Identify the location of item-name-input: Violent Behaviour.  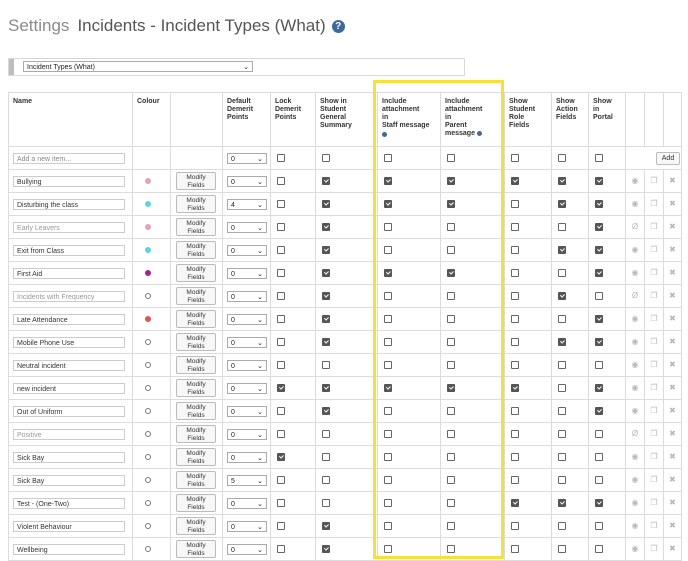
(69, 526).